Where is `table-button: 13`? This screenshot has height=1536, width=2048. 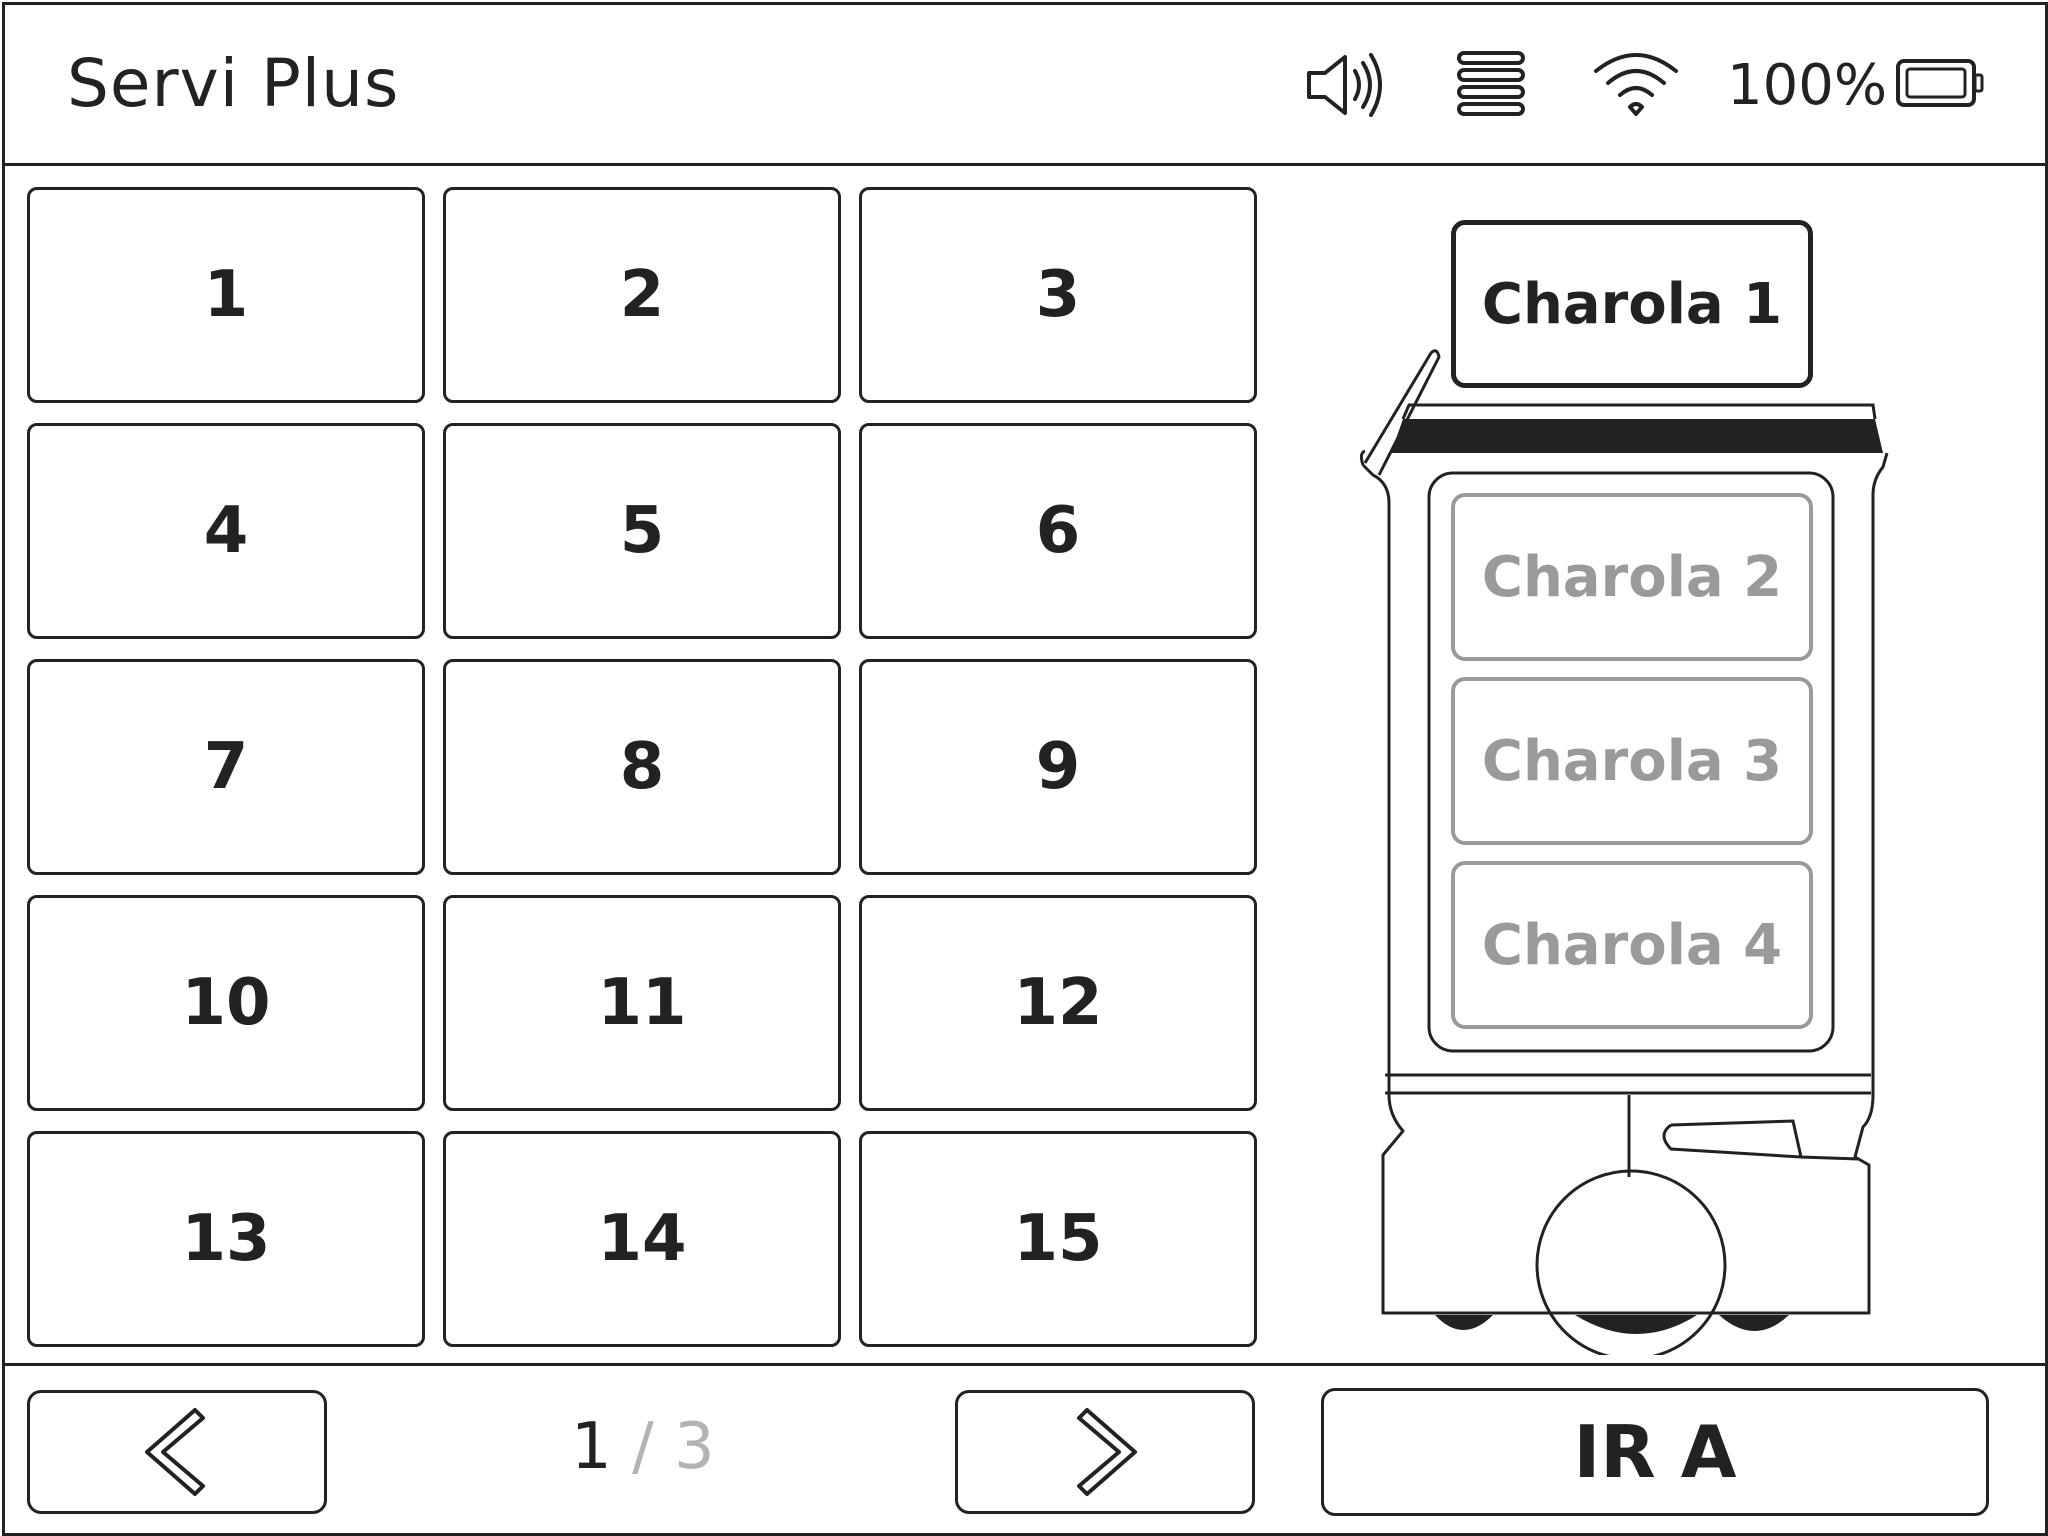 table-button: 13 is located at coordinates (226, 1239).